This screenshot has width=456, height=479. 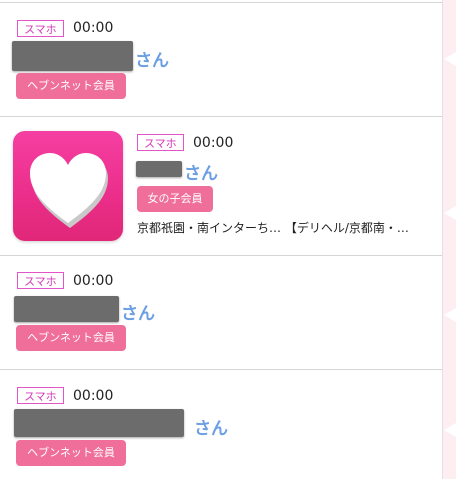 I want to click on member-badge: 女の子会員, so click(x=175, y=199).